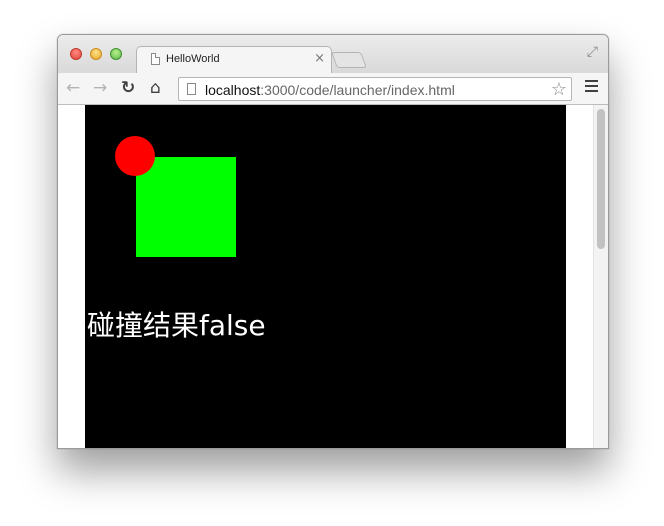  I want to click on tab-helloworld: HelloWorld ×, so click(234, 59).